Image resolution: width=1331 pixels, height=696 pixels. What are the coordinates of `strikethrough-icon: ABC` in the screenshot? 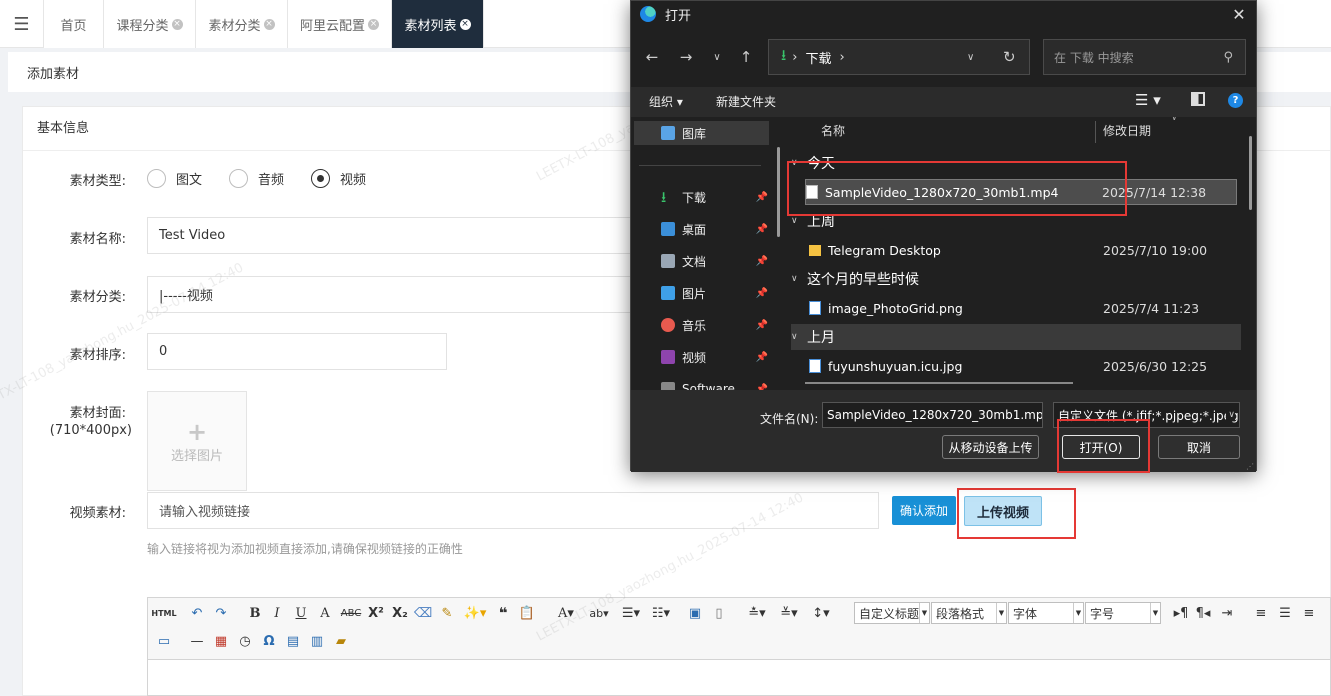 It's located at (351, 613).